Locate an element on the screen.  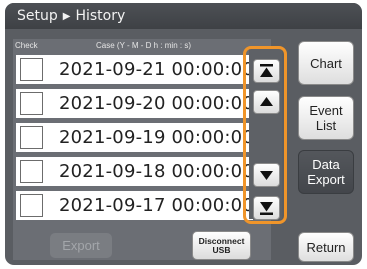
history-row: 2021-09-21 00:00:00 is located at coordinates (135, 69).